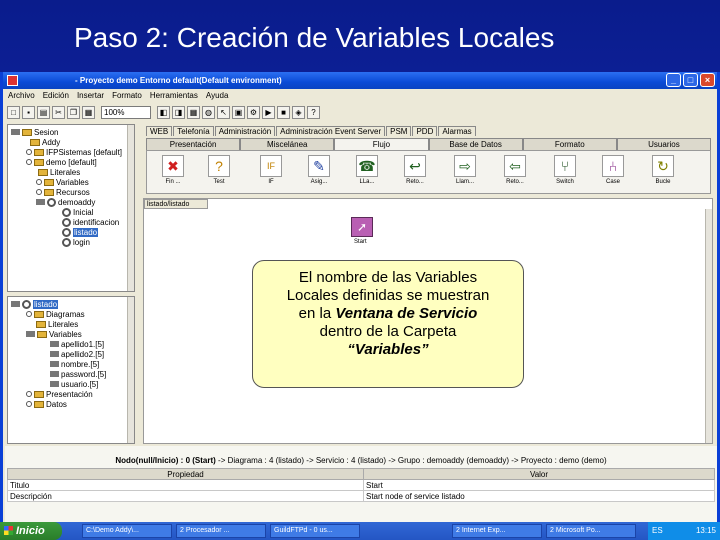 The width and height of the screenshot is (720, 540). I want to click on tab-formato: Formato, so click(569, 144).